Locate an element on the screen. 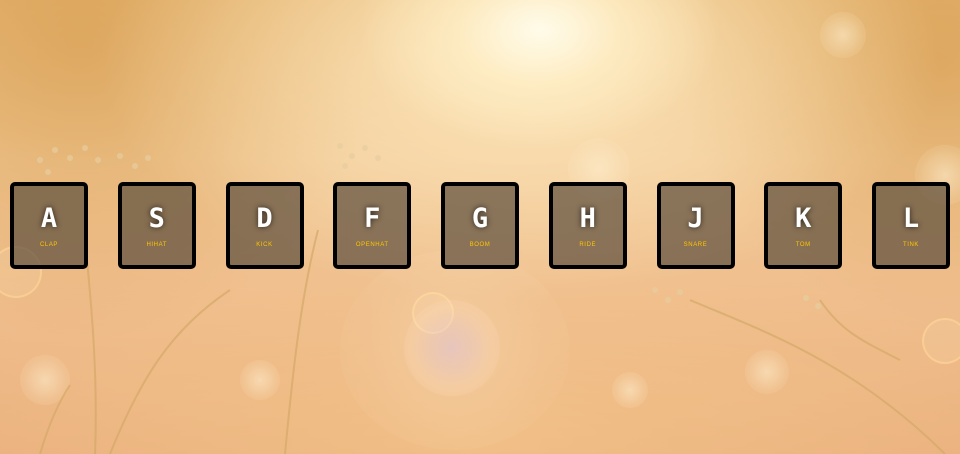 This screenshot has height=454, width=960. key-sound-label: boom is located at coordinates (480, 245).